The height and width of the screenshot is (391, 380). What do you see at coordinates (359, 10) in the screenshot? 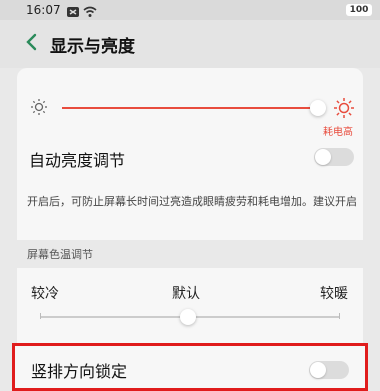
I see `battery-indicator: 100` at bounding box center [359, 10].